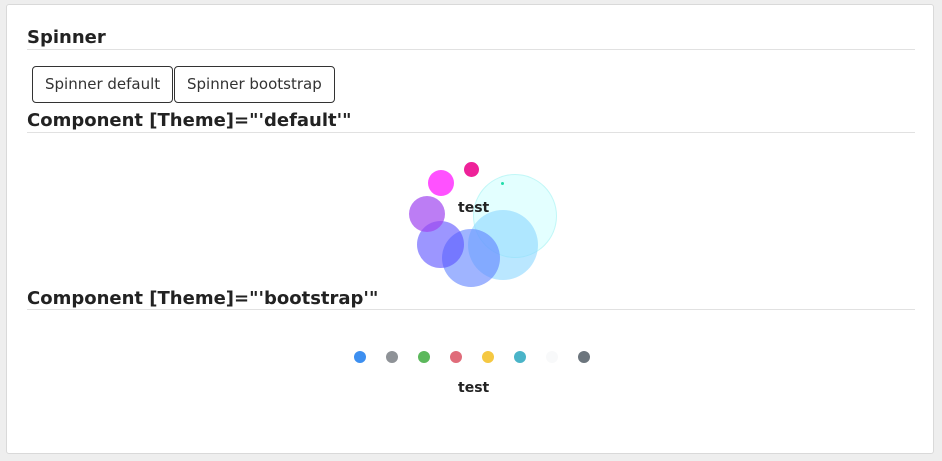 This screenshot has height=461, width=942. What do you see at coordinates (552, 357) in the screenshot?
I see `spinner-dot-light` at bounding box center [552, 357].